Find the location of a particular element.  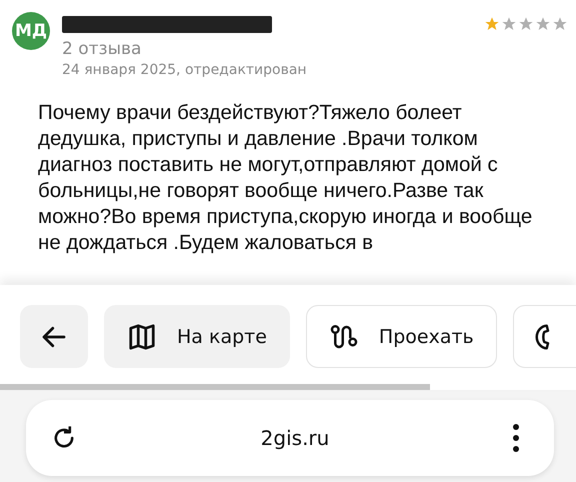

scrollbar is located at coordinates (215, 387).